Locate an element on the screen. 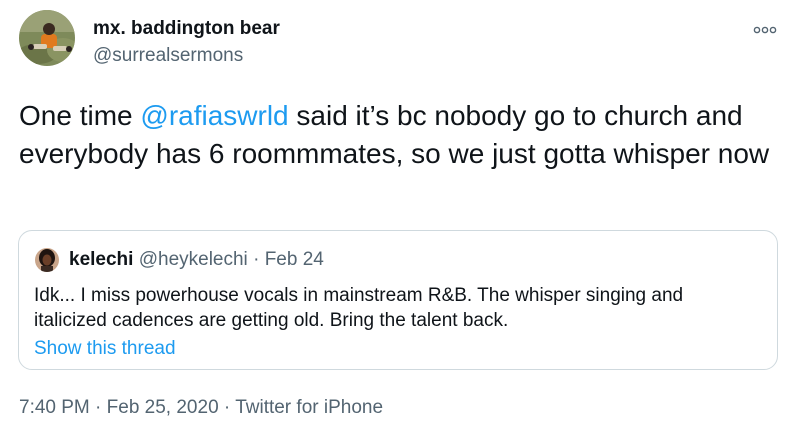 This screenshot has width=800, height=436. author-avatar is located at coordinates (47, 38).